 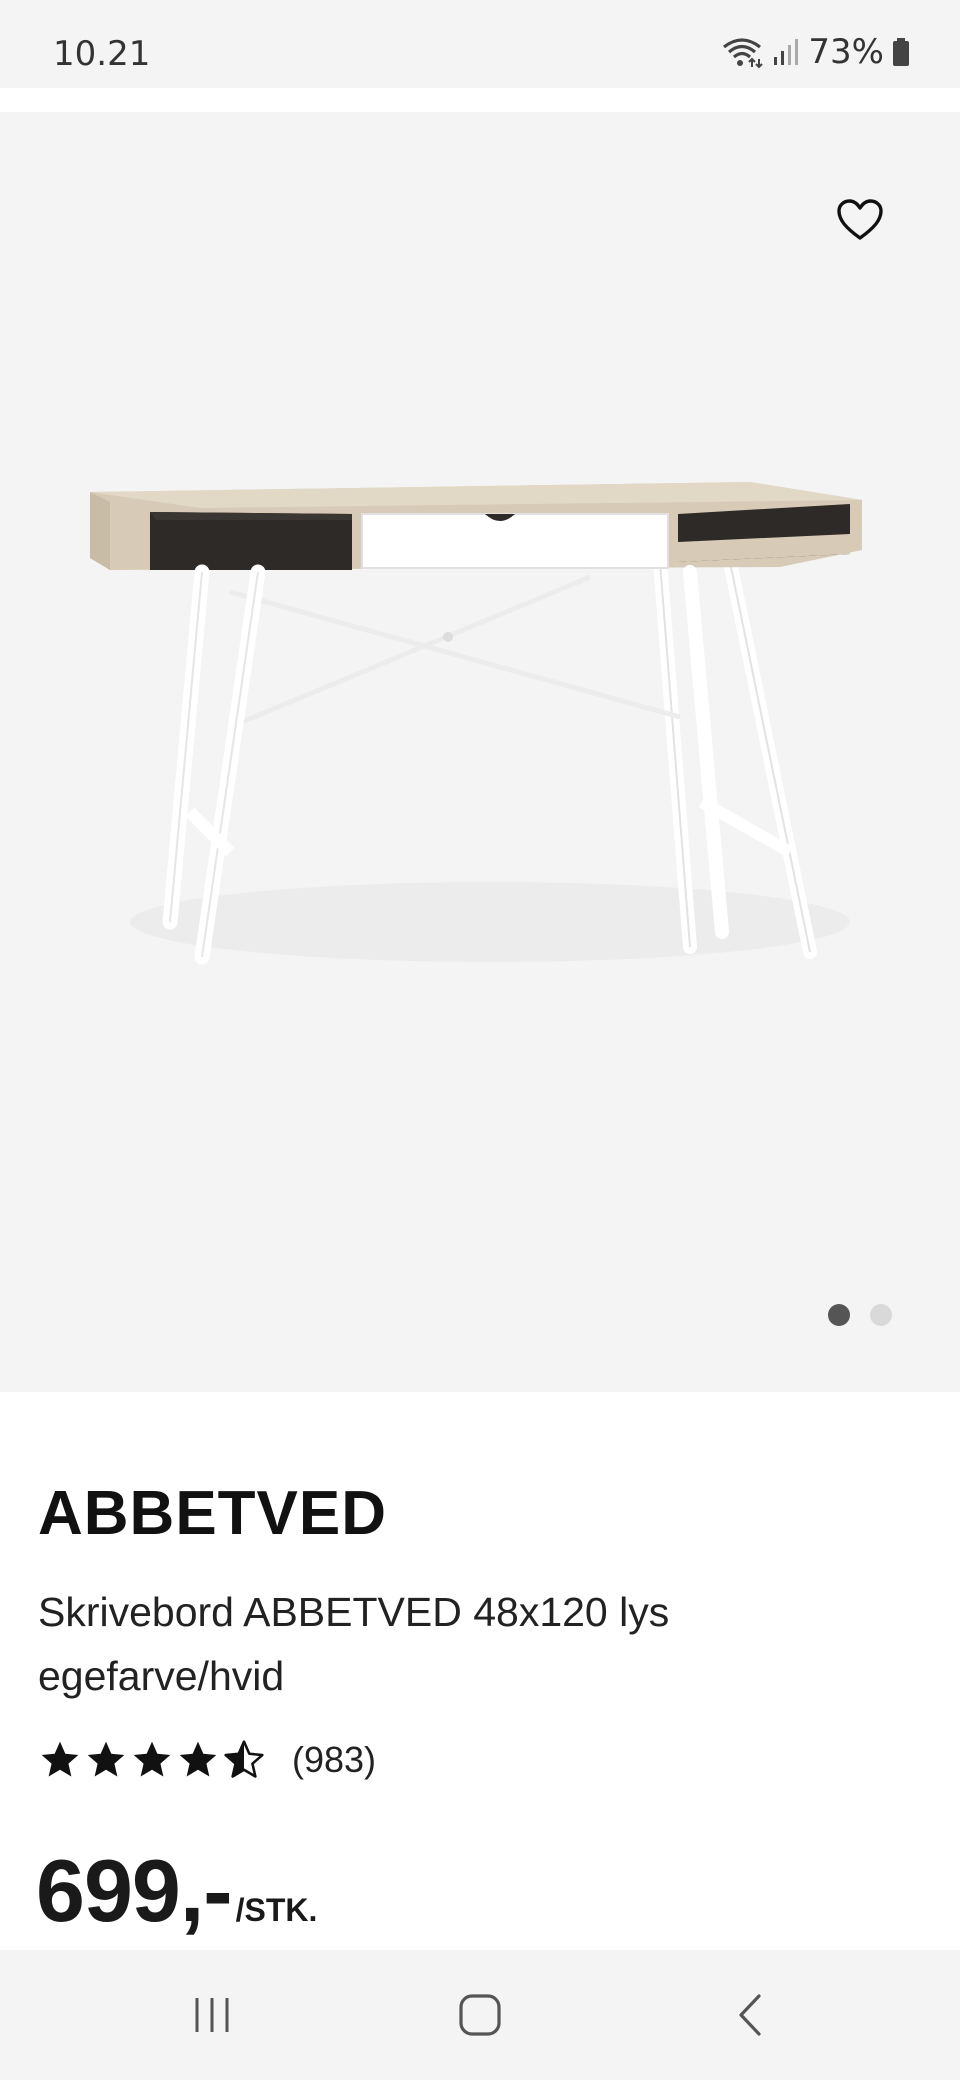 I want to click on price-unit: /STK., so click(x=276, y=1910).